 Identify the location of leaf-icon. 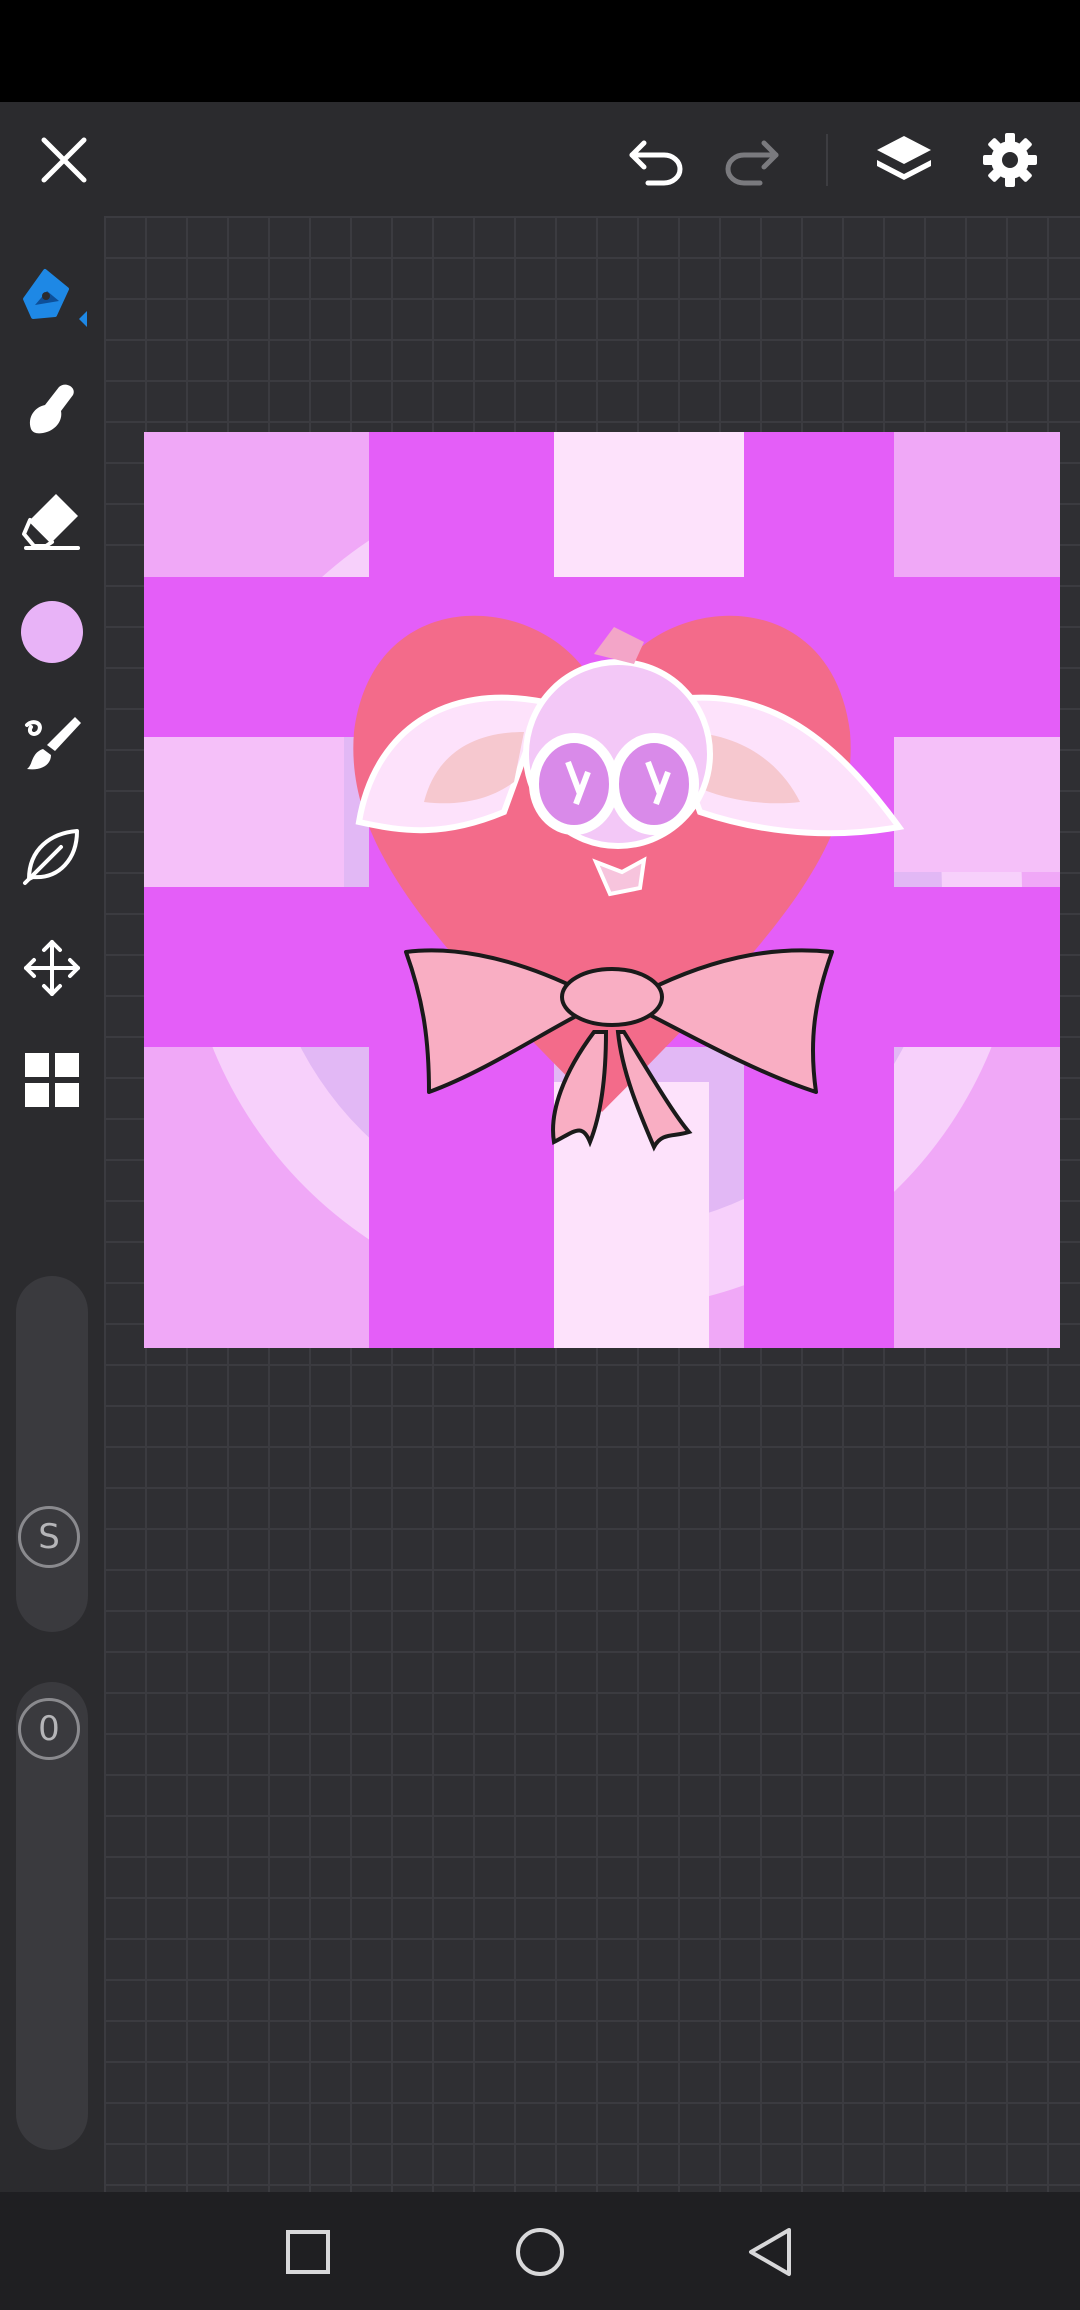
(51, 857).